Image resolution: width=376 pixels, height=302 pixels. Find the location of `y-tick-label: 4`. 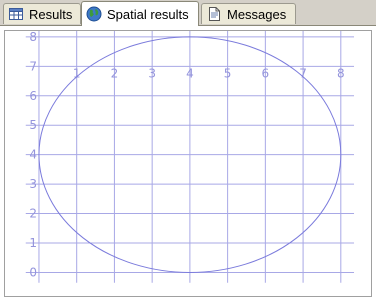

y-tick-label: 4 is located at coordinates (33, 155).